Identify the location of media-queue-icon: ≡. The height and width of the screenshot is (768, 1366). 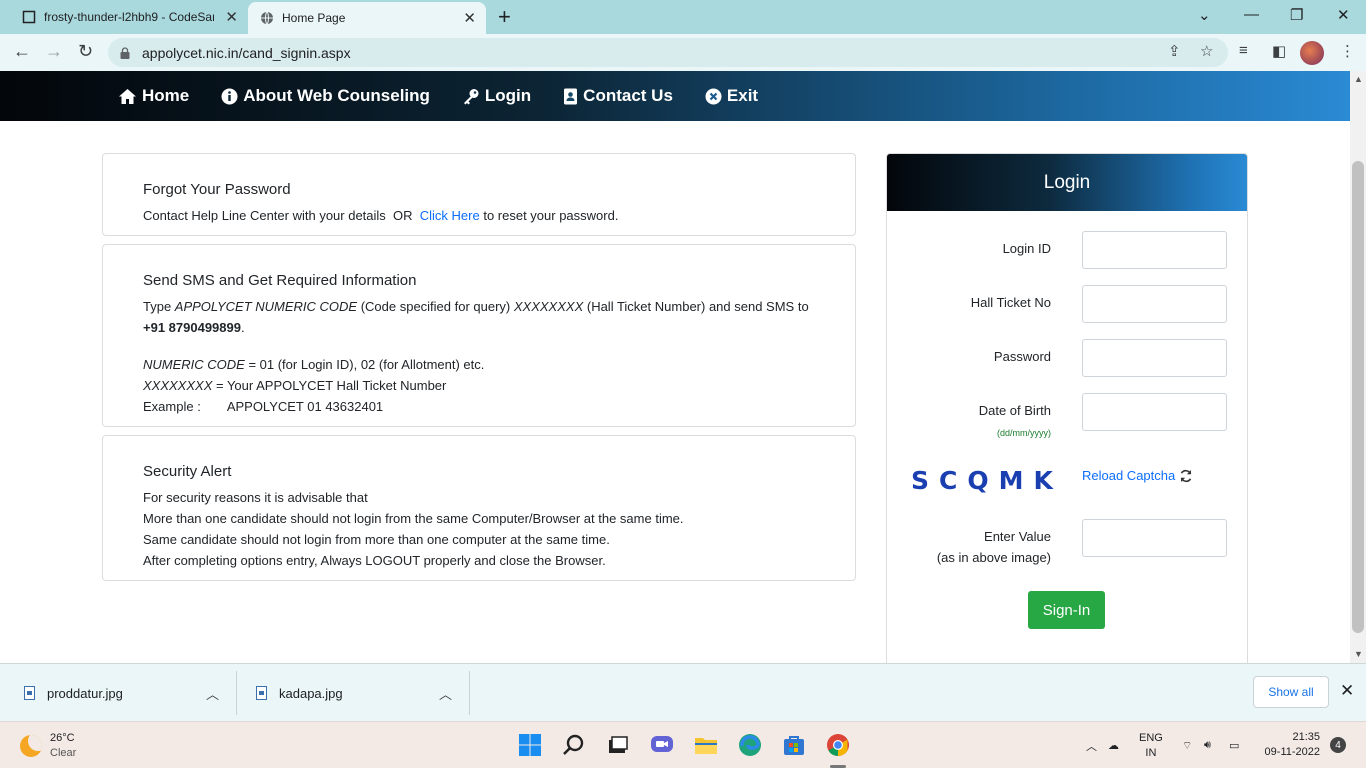
(1243, 50).